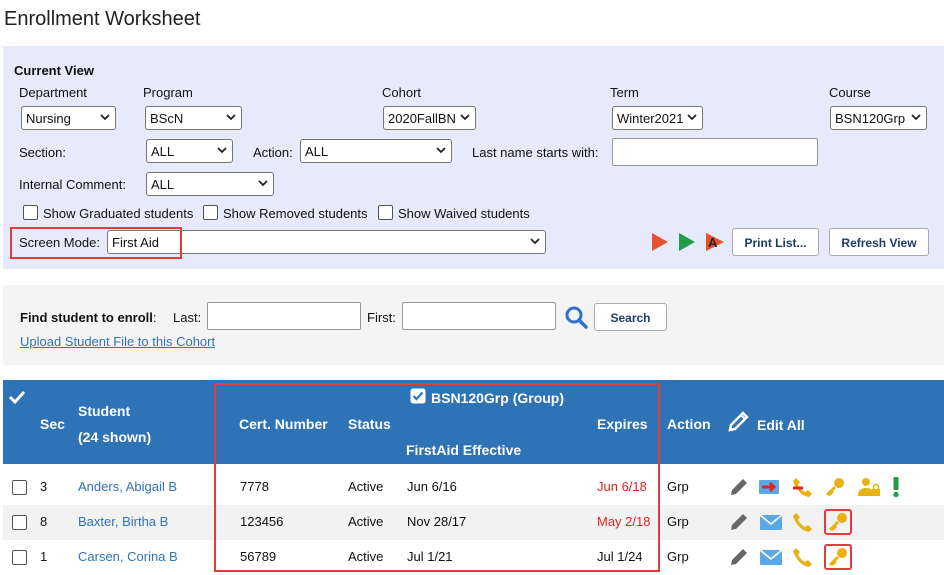 The height and width of the screenshot is (575, 944). What do you see at coordinates (739, 422) in the screenshot?
I see `edit-all-pencil-icon` at bounding box center [739, 422].